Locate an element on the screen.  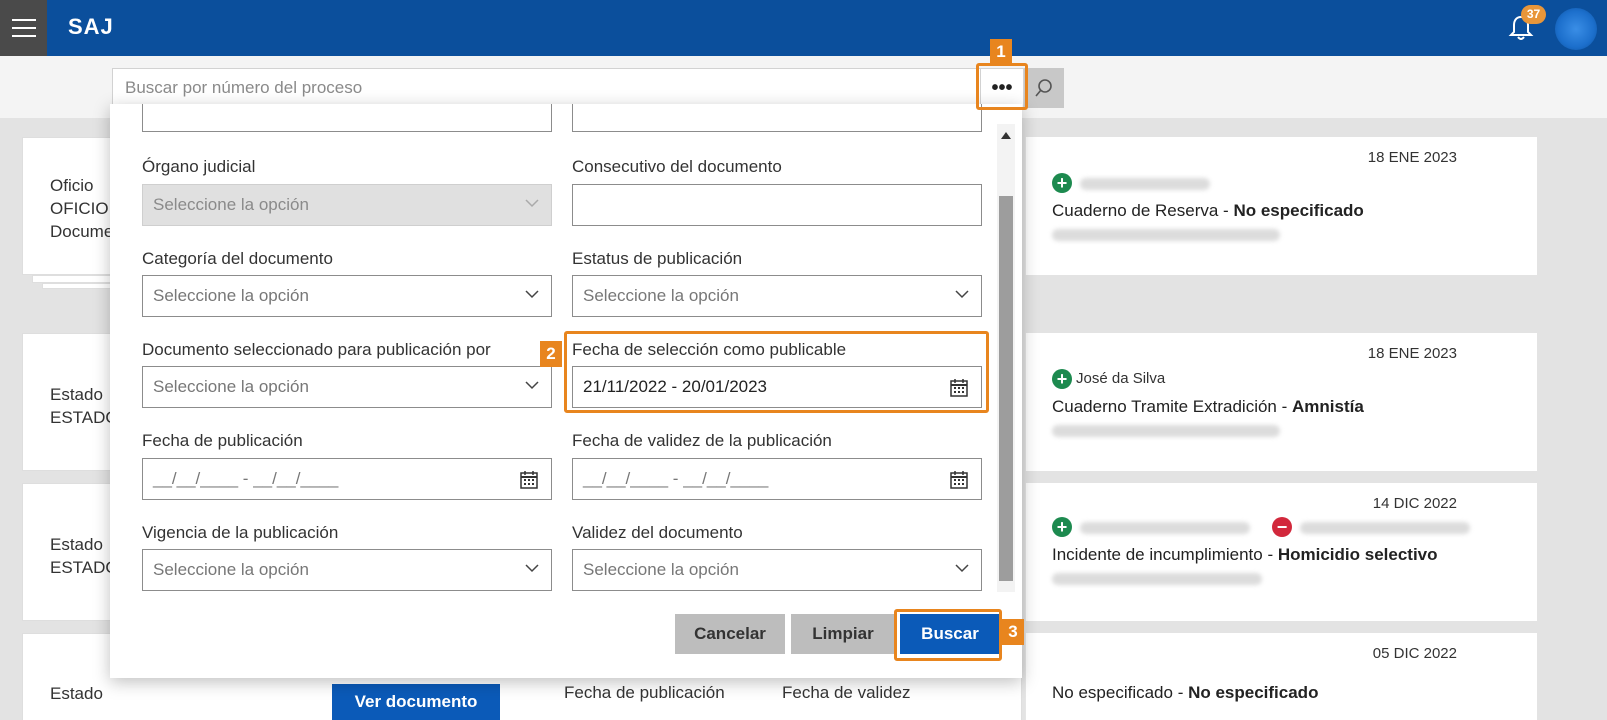
validity-date-label: Fecha de validez de la publicación is located at coordinates (702, 440).